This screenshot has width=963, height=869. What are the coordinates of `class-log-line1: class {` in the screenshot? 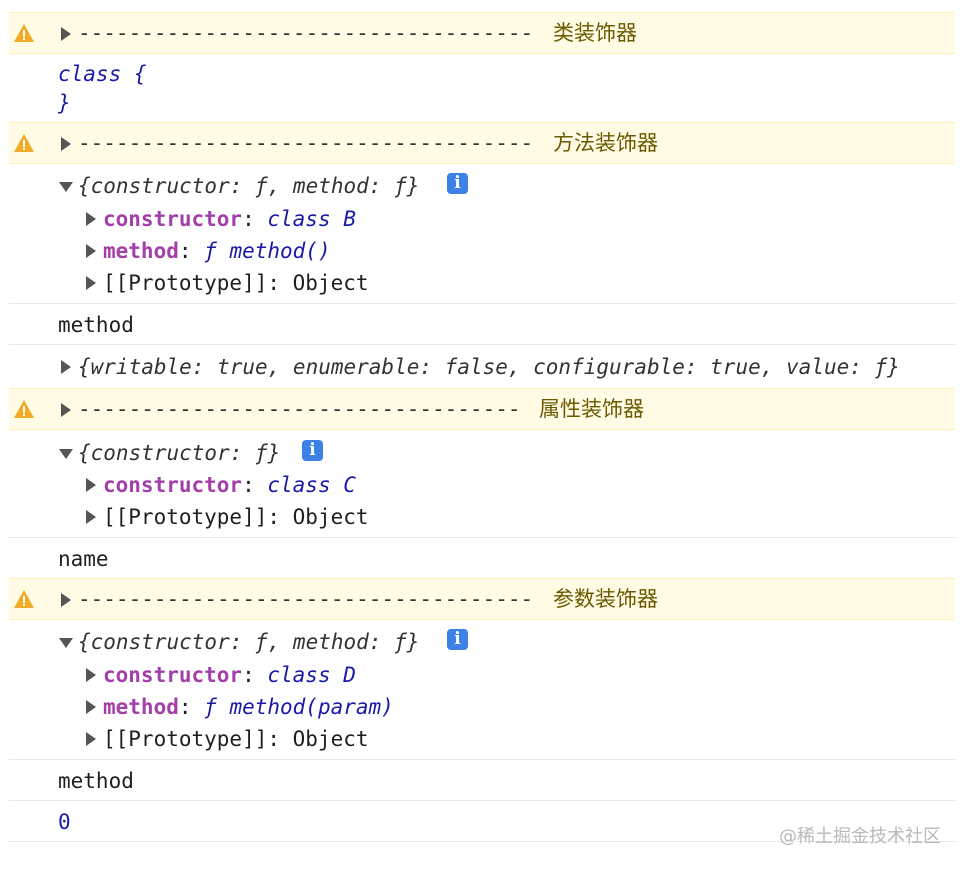 It's located at (102, 74).